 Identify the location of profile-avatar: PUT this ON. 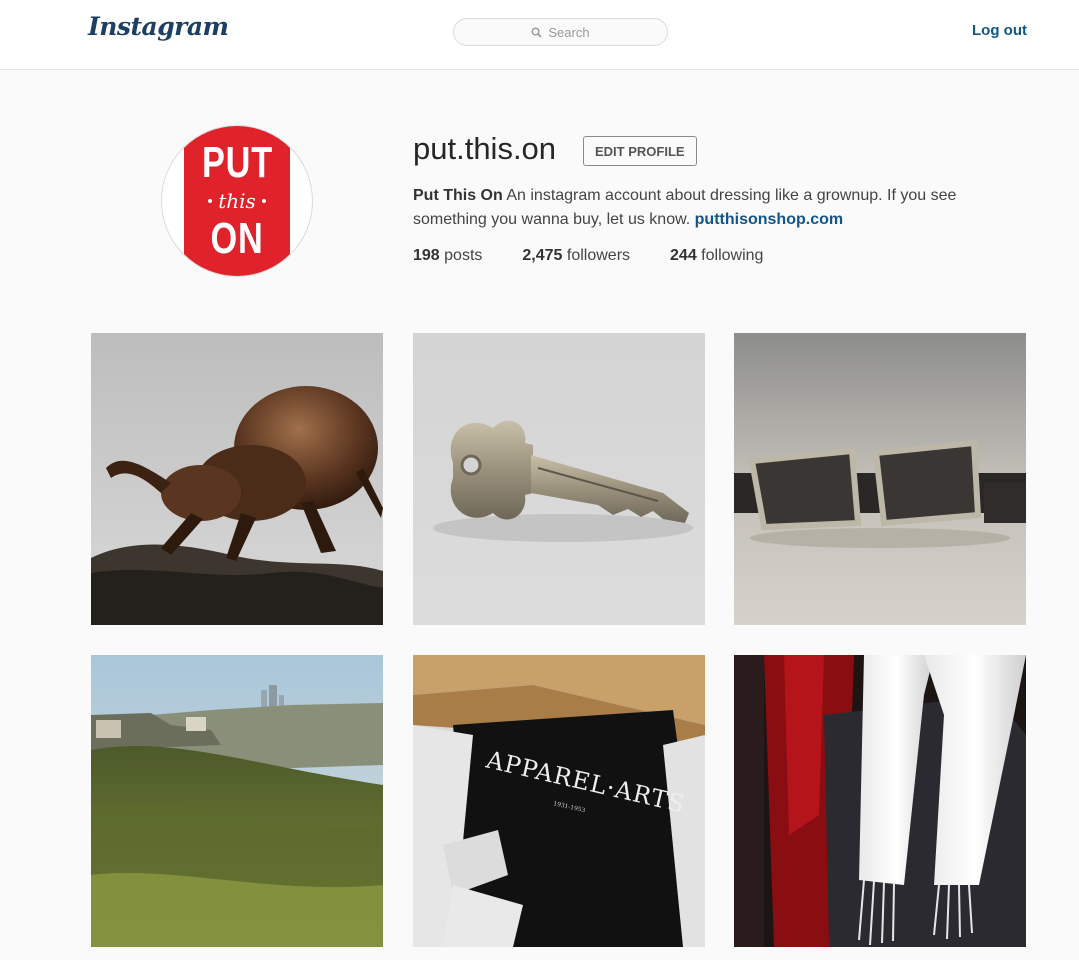
(237, 201).